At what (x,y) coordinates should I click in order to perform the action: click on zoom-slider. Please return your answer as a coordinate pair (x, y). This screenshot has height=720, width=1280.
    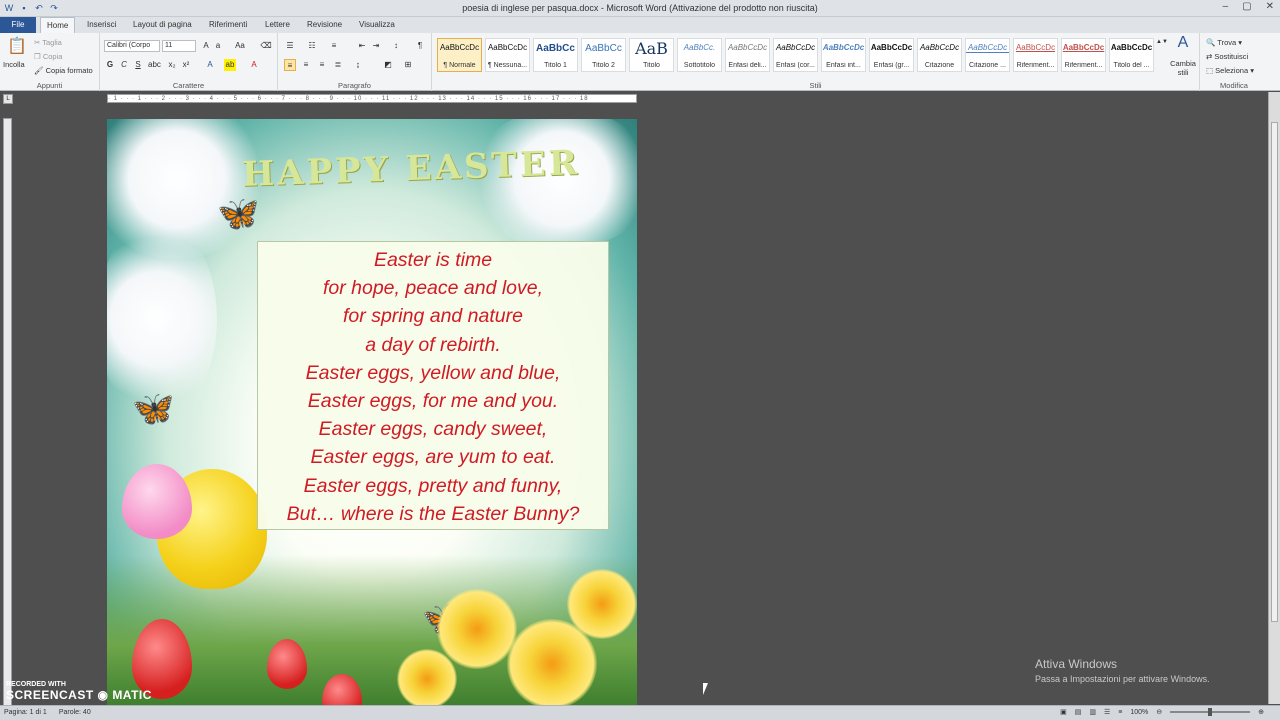
    Looking at the image, I should click on (1210, 712).